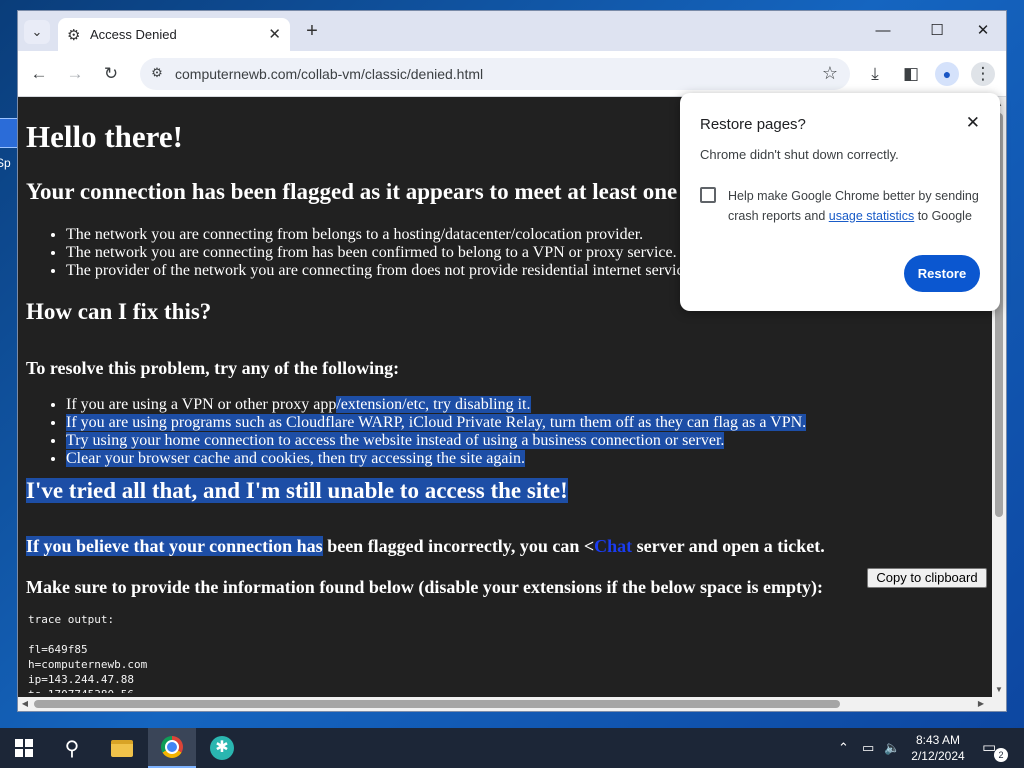  Describe the element at coordinates (613, 546) in the screenshot. I see `chat-link: Chat` at that location.